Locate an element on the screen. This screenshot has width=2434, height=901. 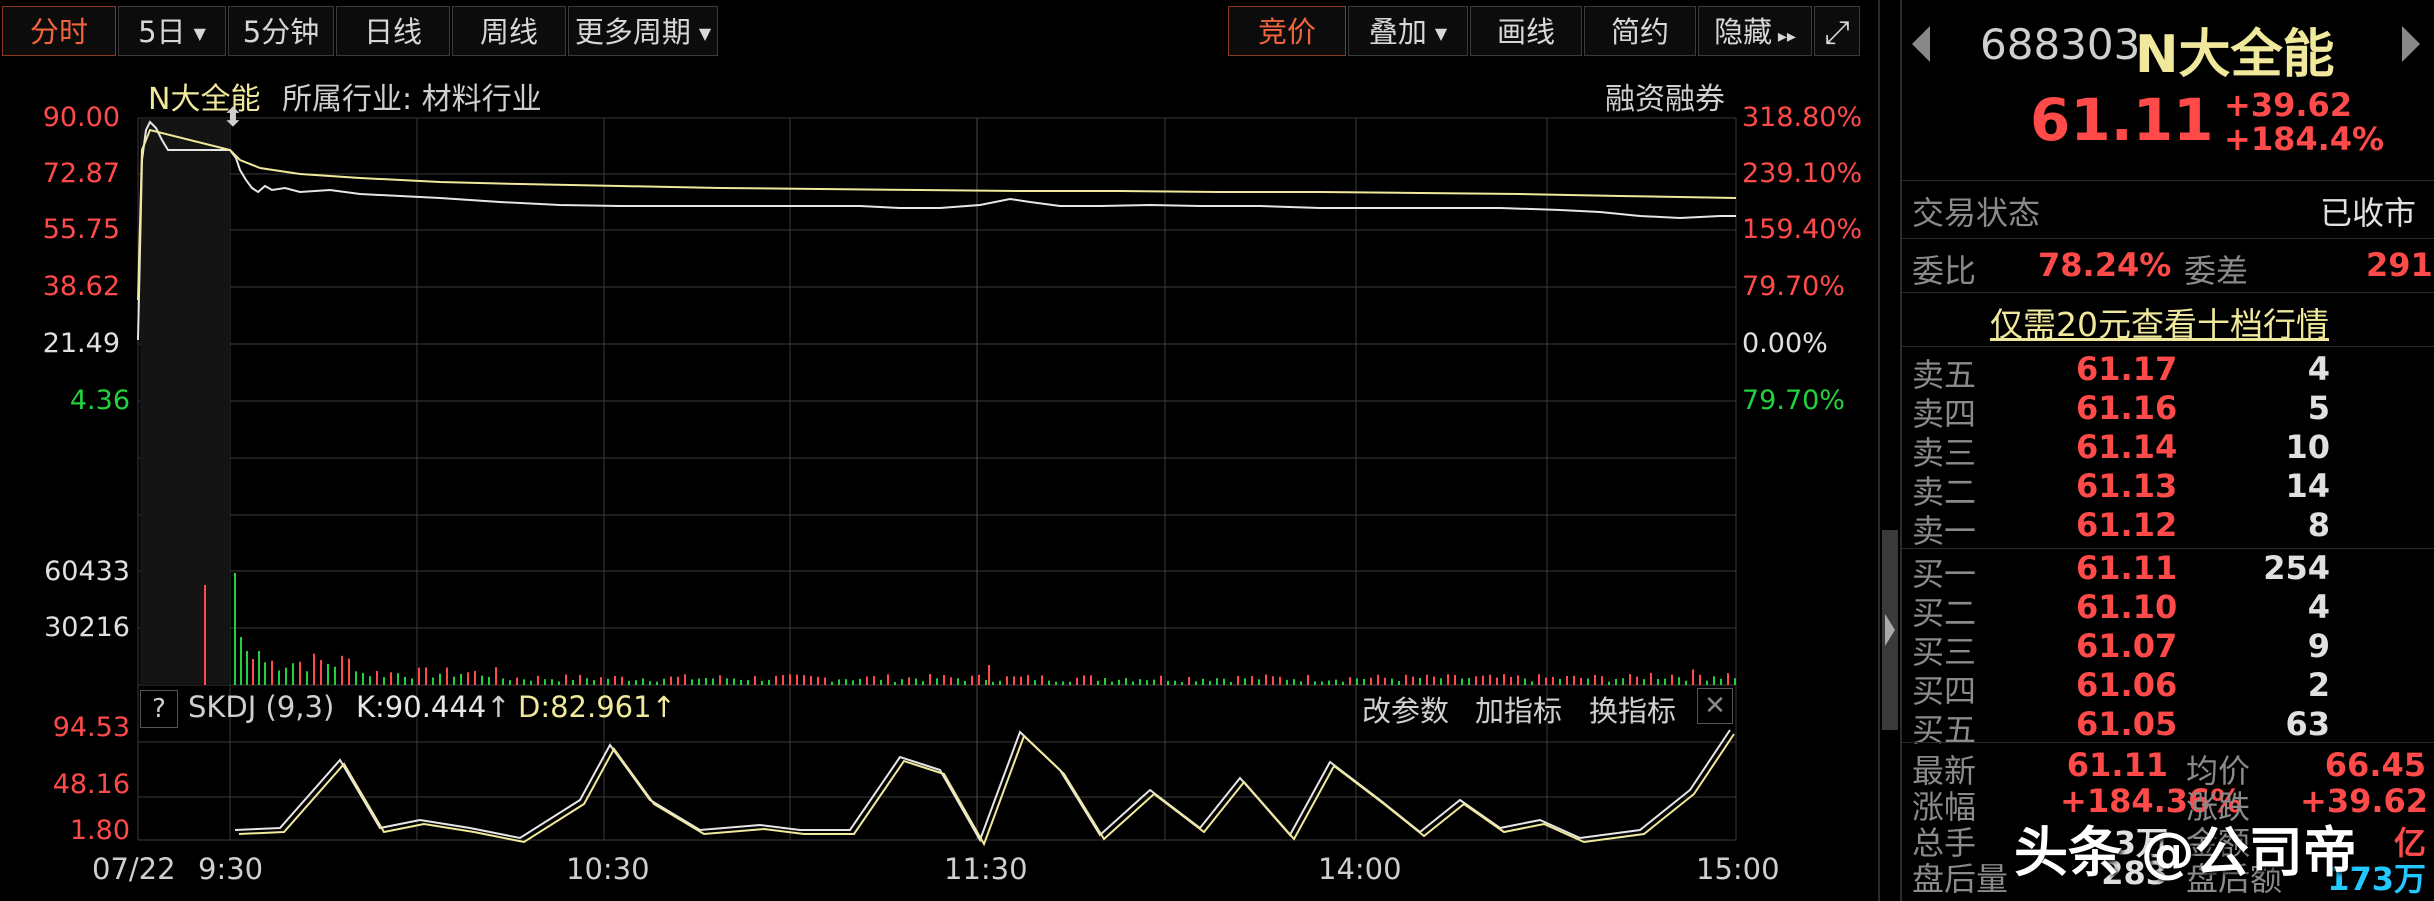
price-axis-label: 4.36 is located at coordinates (99, 400).